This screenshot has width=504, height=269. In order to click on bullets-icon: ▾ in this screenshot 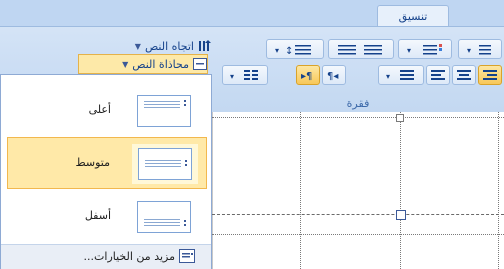, I will do `click(424, 49)`.